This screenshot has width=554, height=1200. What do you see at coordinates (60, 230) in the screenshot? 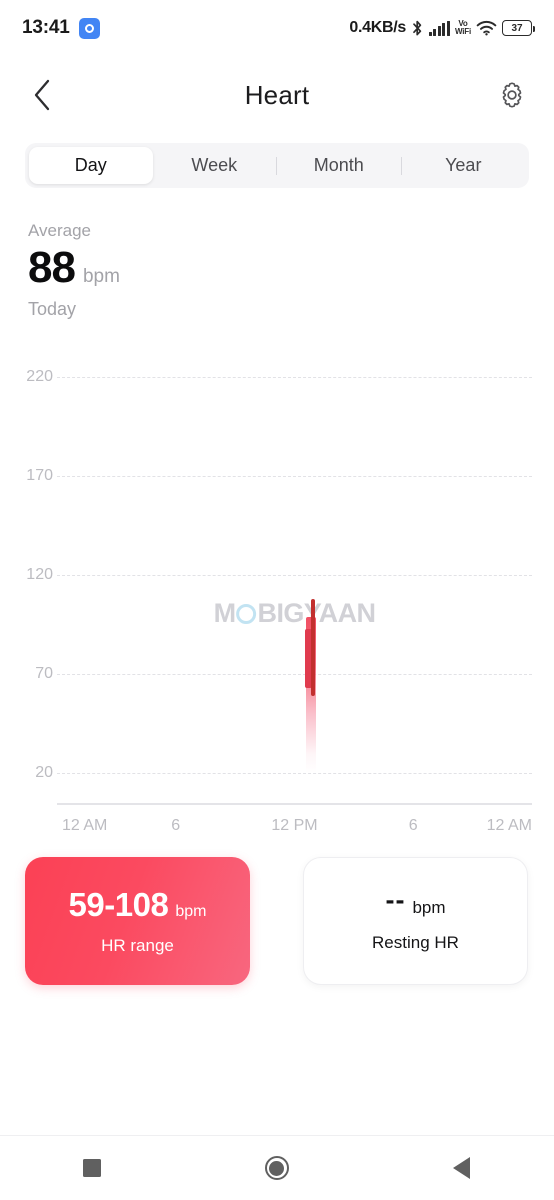
I see `average-label: Average` at bounding box center [60, 230].